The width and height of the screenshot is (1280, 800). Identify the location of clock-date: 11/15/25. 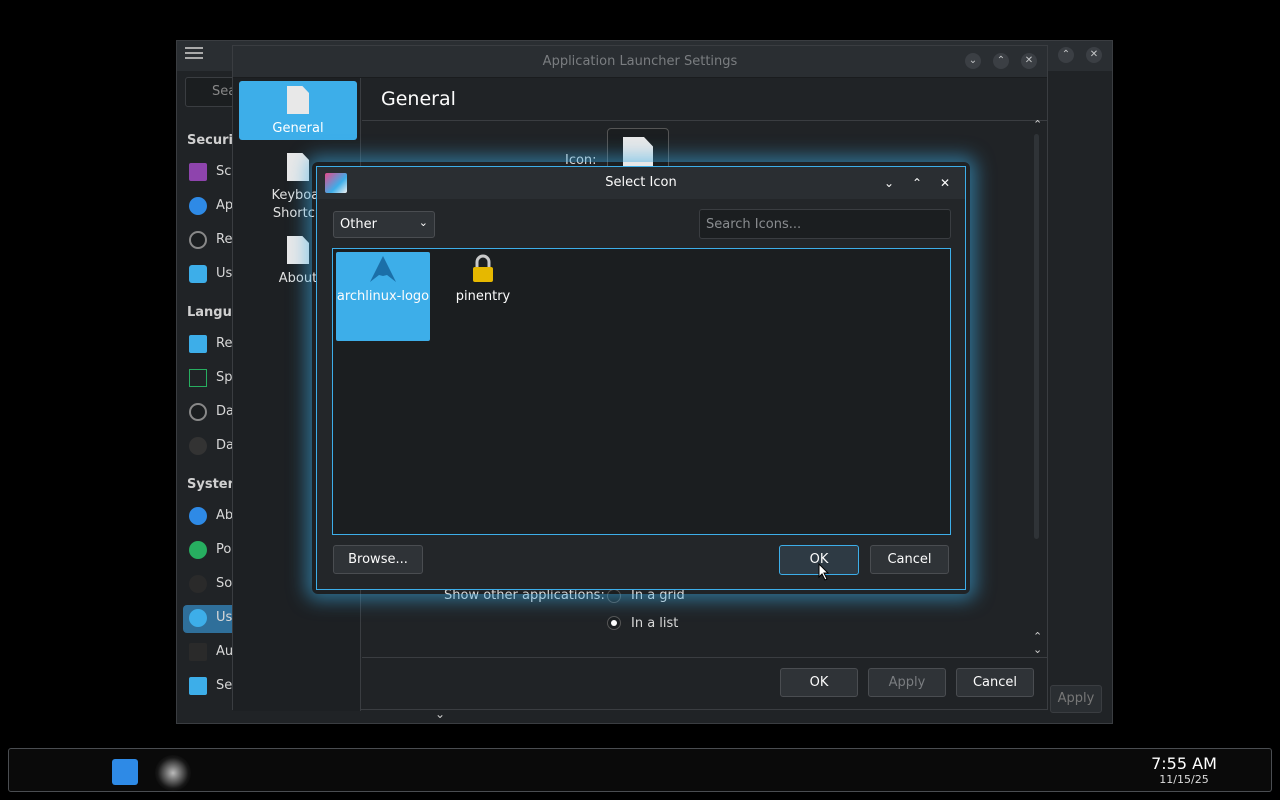
(1184, 779).